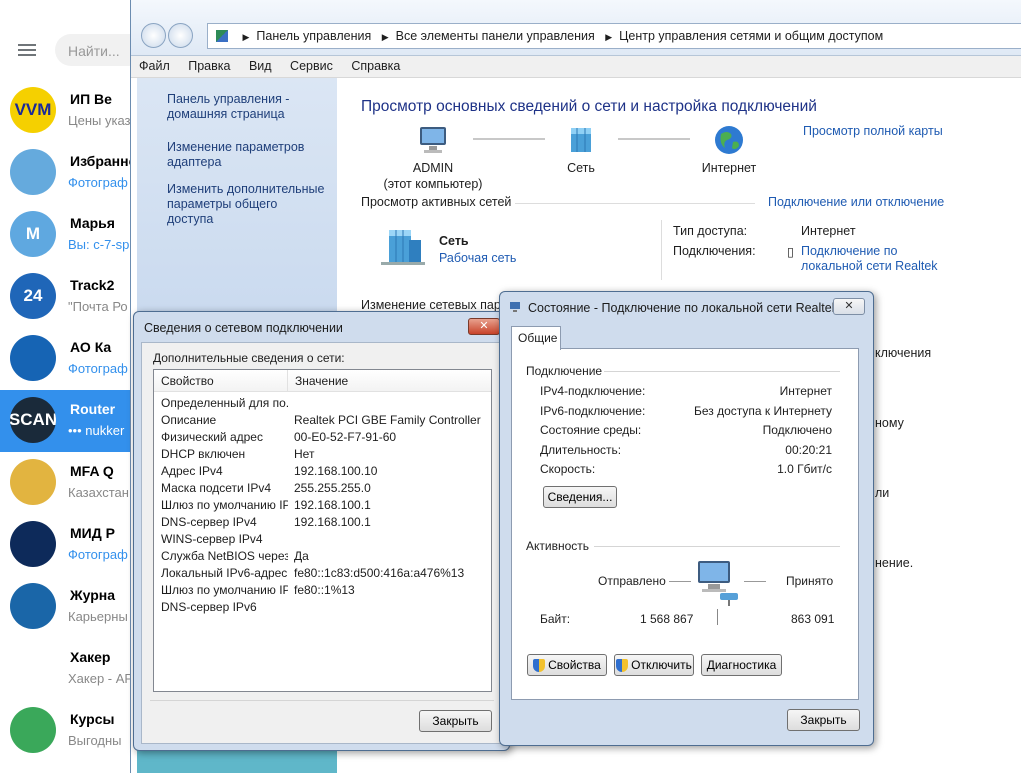 This screenshot has width=1021, height=778. Describe the element at coordinates (33, 234) in the screenshot. I see `avatar: М` at that location.